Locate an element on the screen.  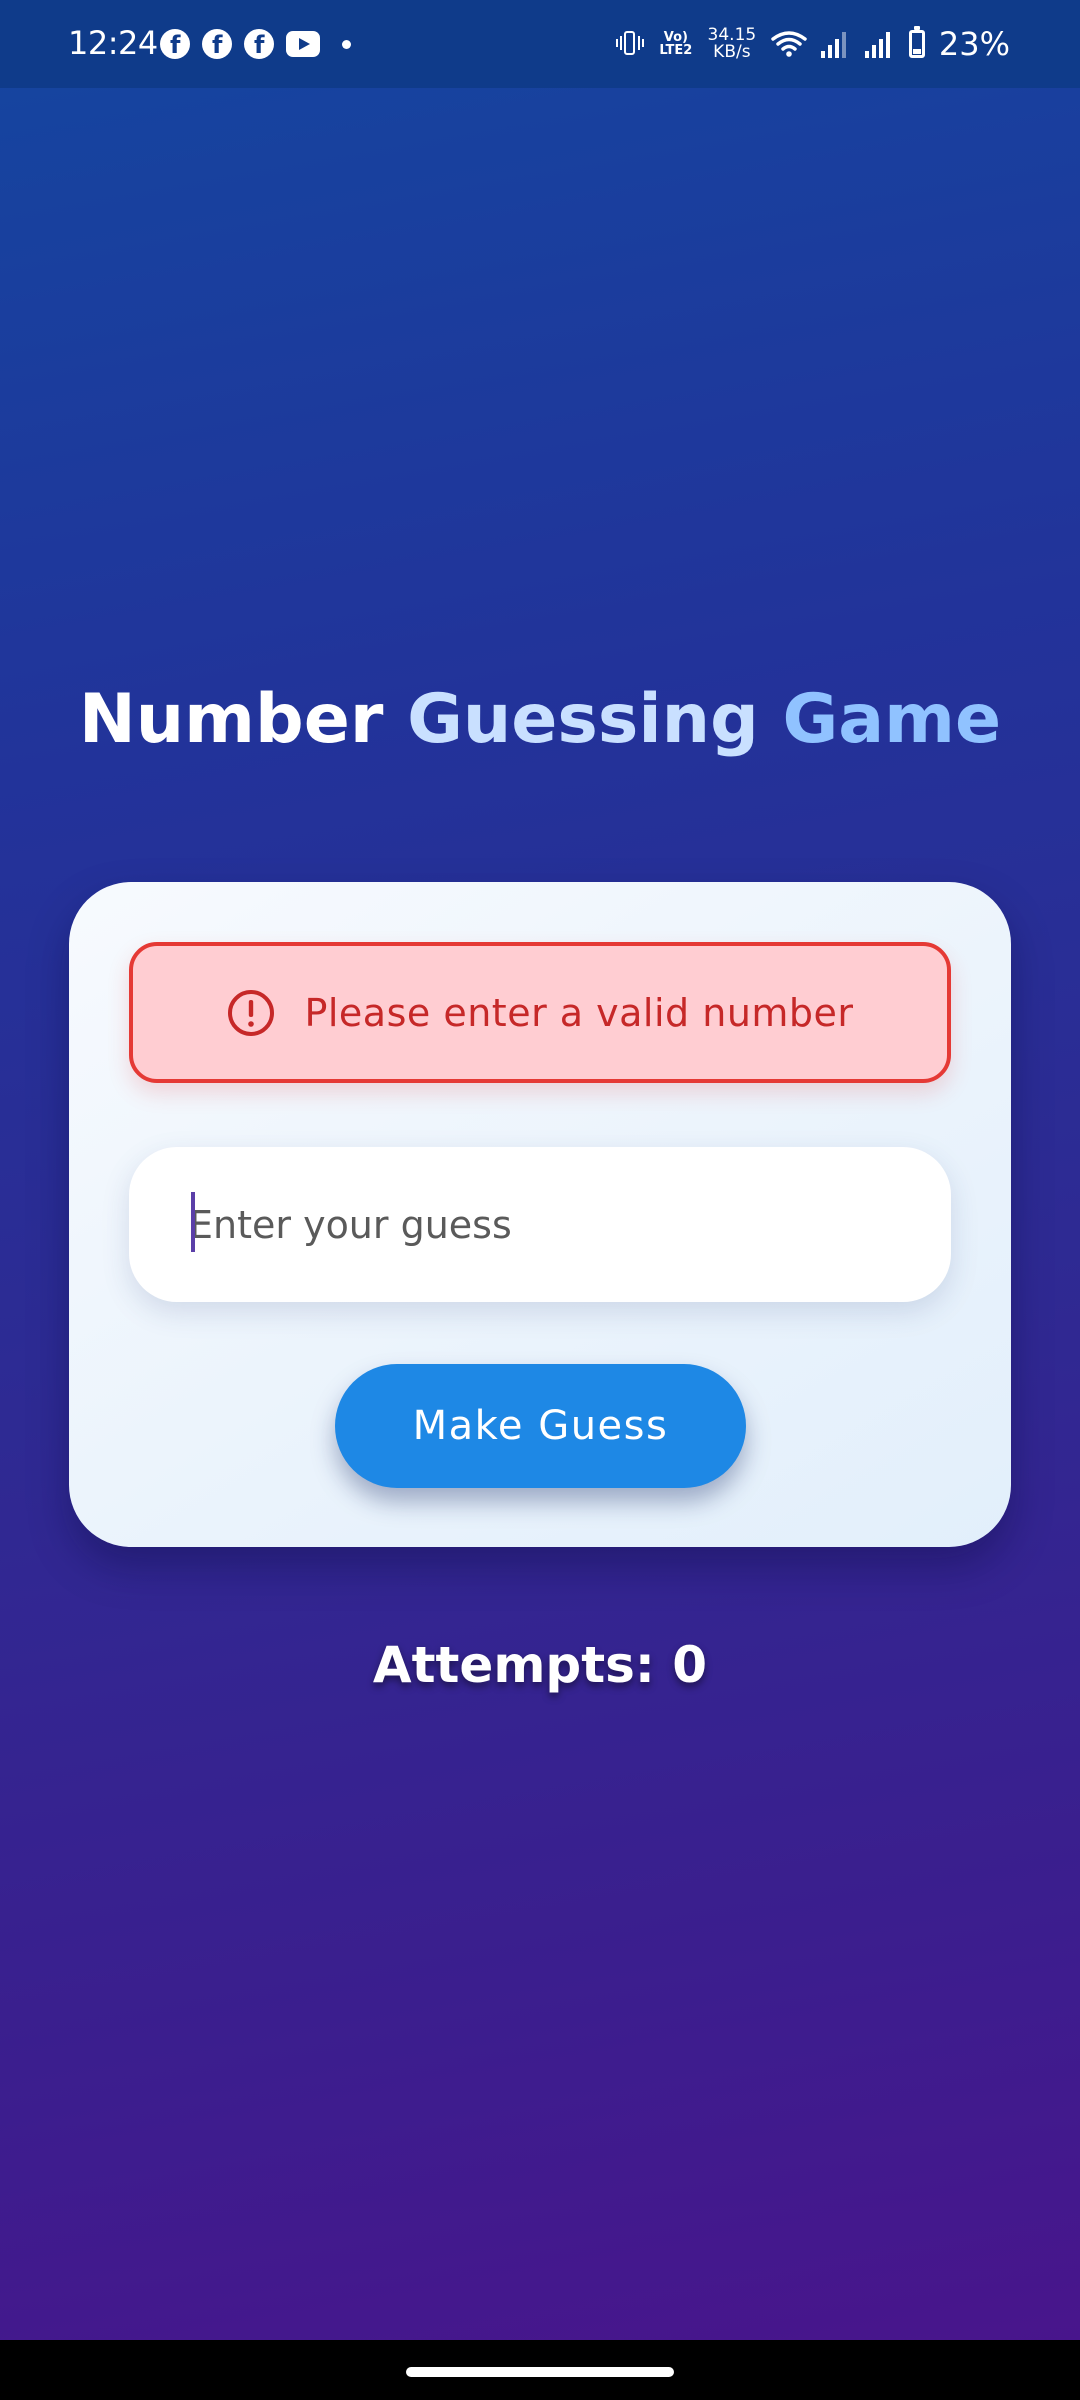
error-message-box: Please enter a valid number is located at coordinates (540, 1012).